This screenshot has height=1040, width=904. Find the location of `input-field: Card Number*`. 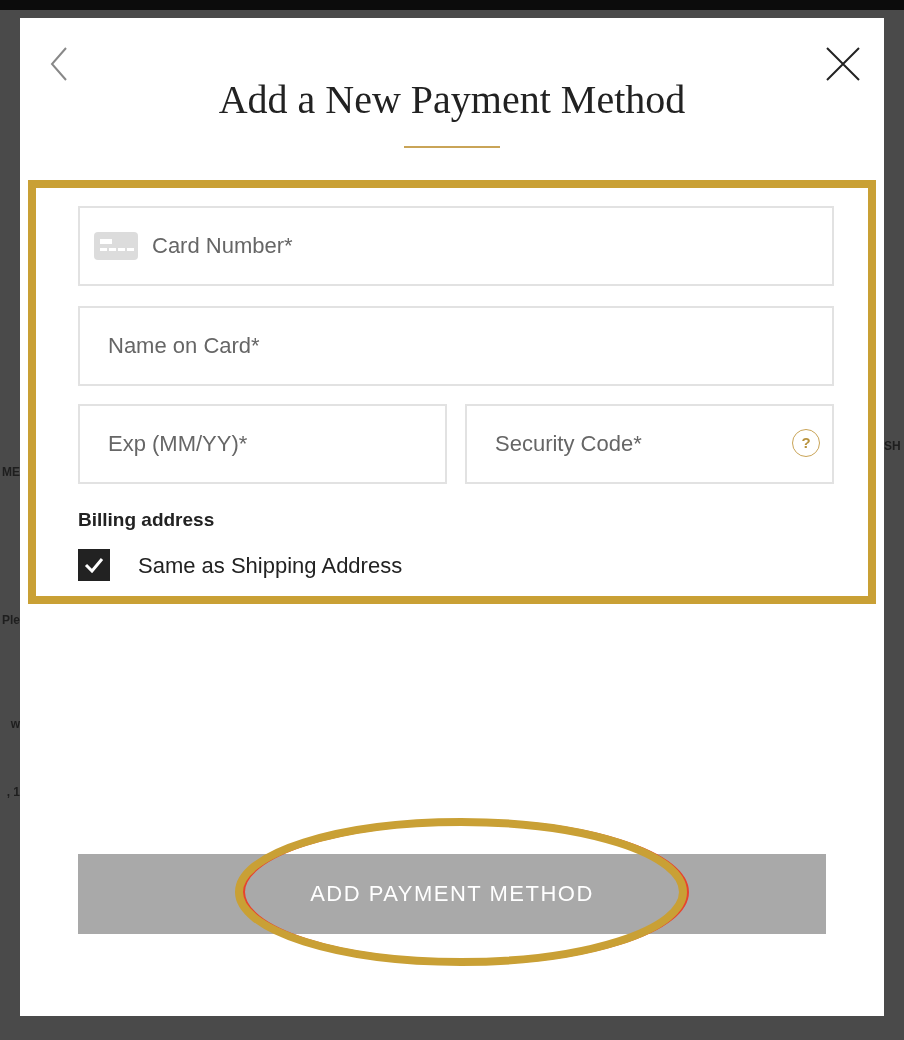

input-field: Card Number* is located at coordinates (456, 246).